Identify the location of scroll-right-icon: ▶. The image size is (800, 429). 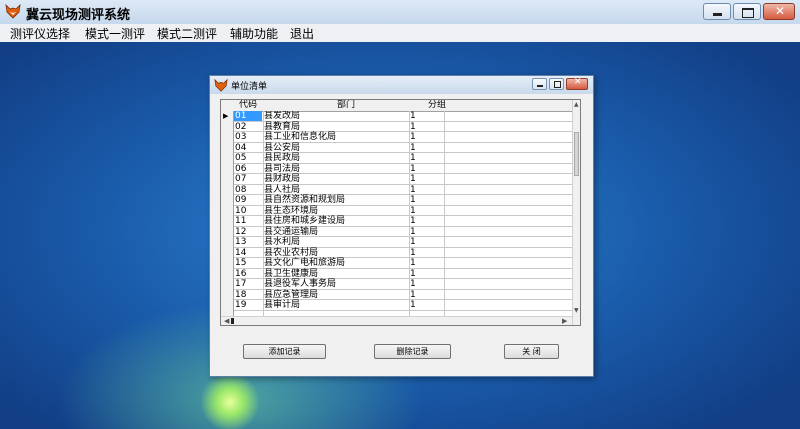
(564, 321).